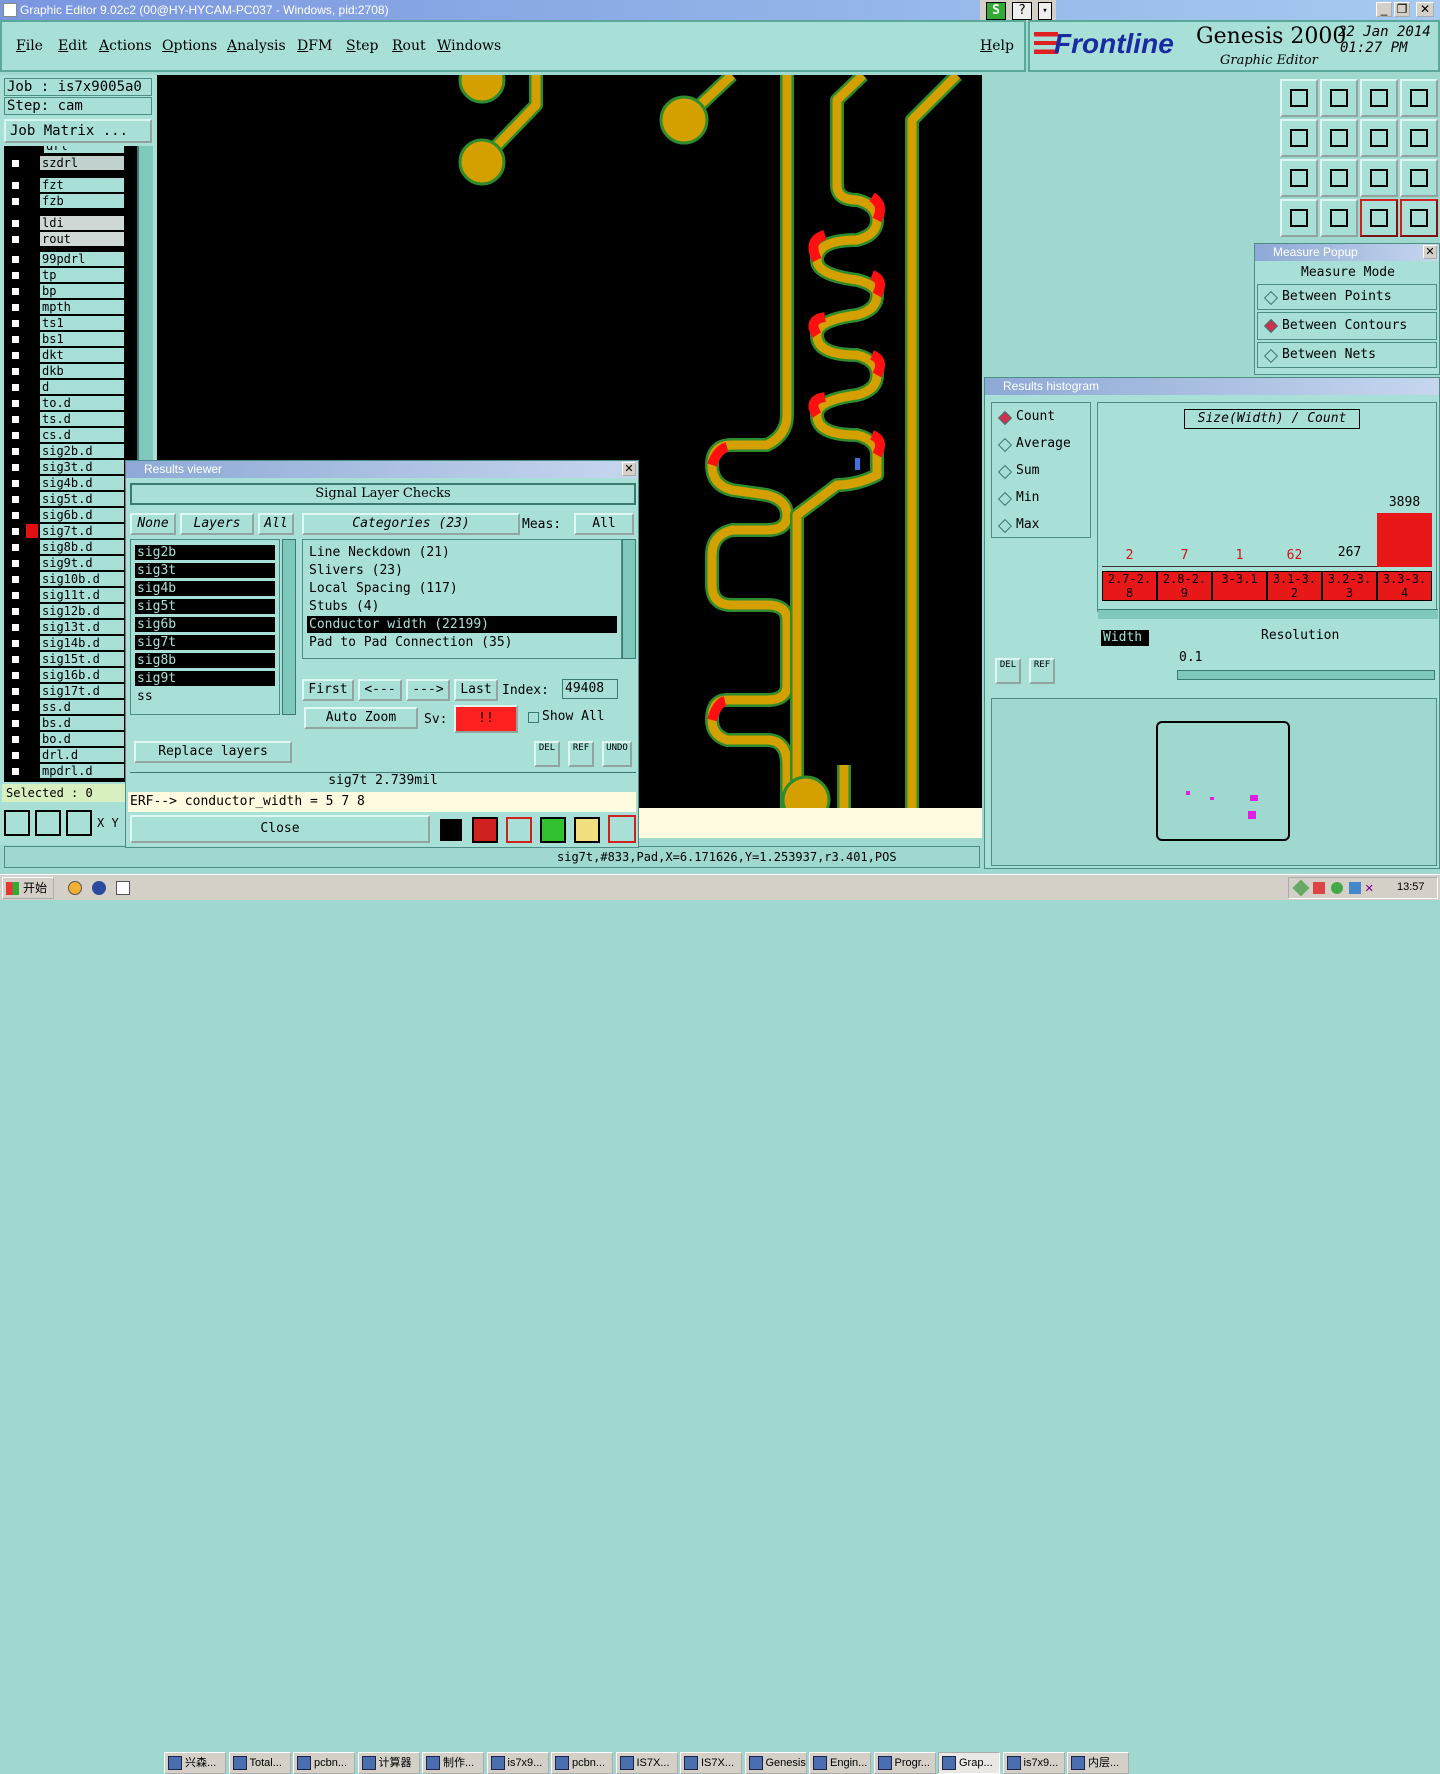  Describe the element at coordinates (604, 524) in the screenshot. I see `meas-select: All` at that location.